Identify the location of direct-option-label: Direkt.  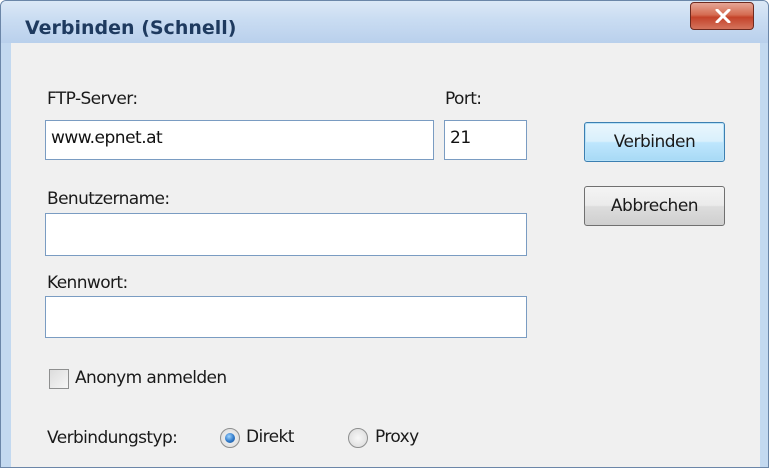
(270, 437).